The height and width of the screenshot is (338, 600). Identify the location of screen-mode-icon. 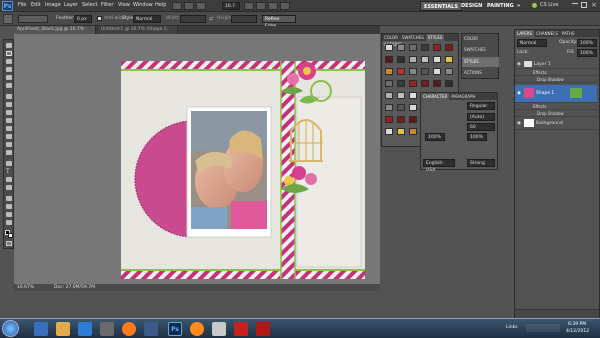
(285, 6).